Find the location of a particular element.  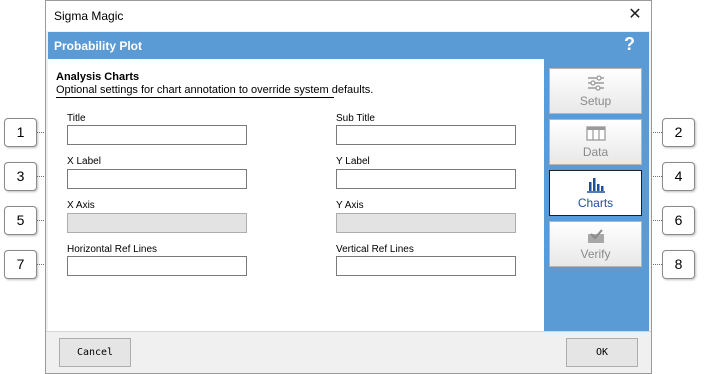

title-label: Title is located at coordinates (76, 118).